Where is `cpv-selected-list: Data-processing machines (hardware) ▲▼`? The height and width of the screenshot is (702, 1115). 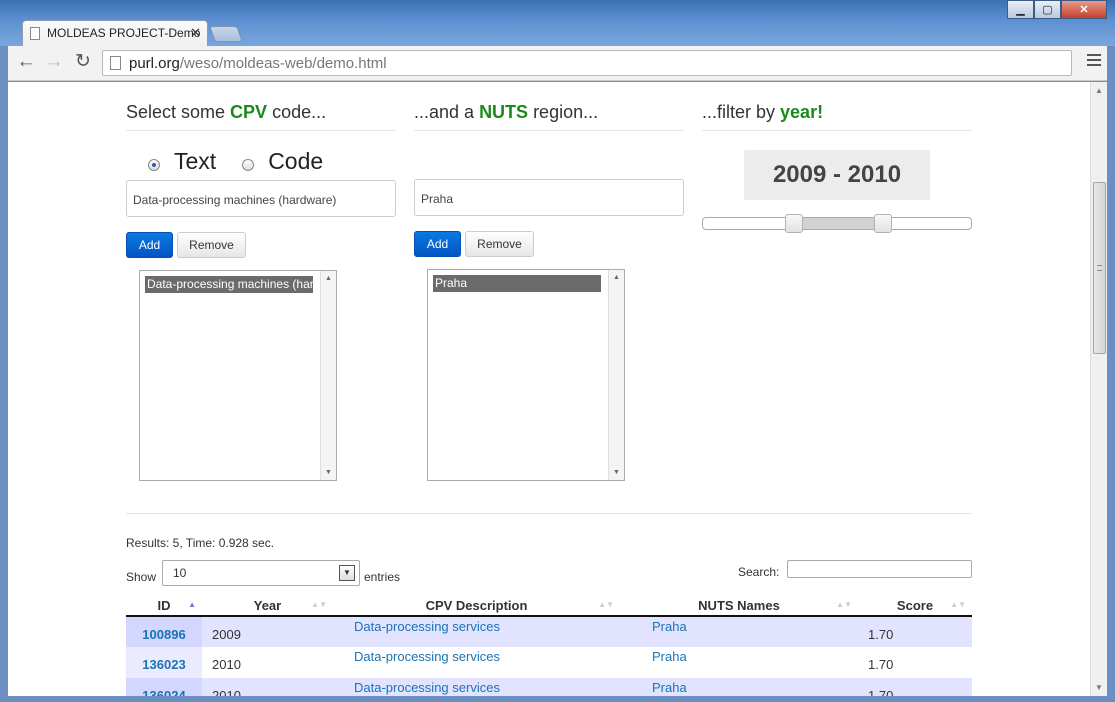
cpv-selected-list: Data-processing machines (hardware) ▲▼ is located at coordinates (238, 375).